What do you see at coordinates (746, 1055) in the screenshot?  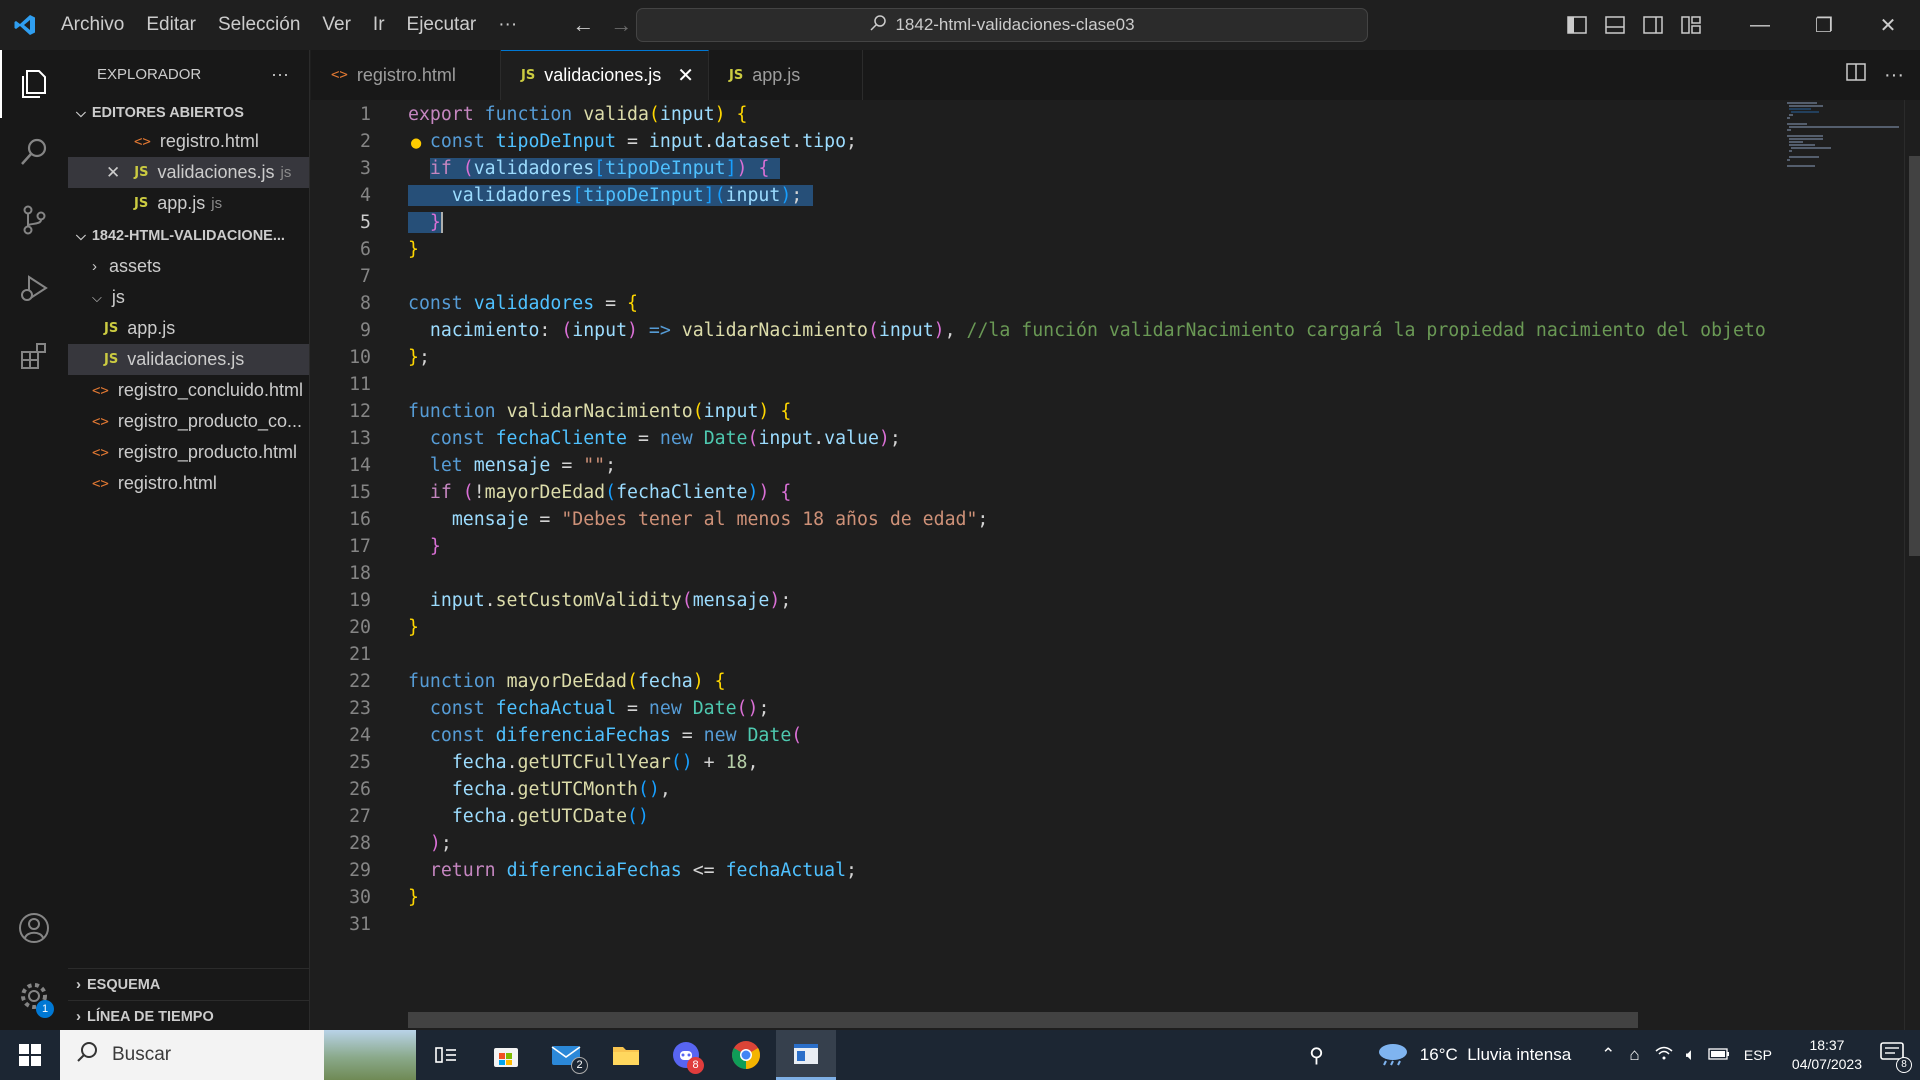 I see `chrome-icon` at bounding box center [746, 1055].